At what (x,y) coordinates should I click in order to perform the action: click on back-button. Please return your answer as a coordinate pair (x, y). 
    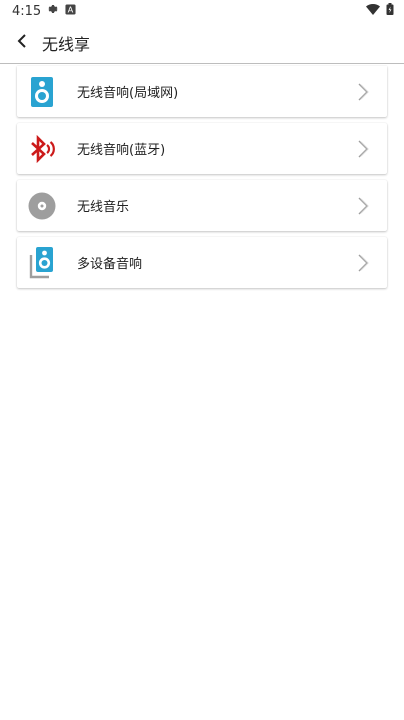
    Looking at the image, I should click on (22, 43).